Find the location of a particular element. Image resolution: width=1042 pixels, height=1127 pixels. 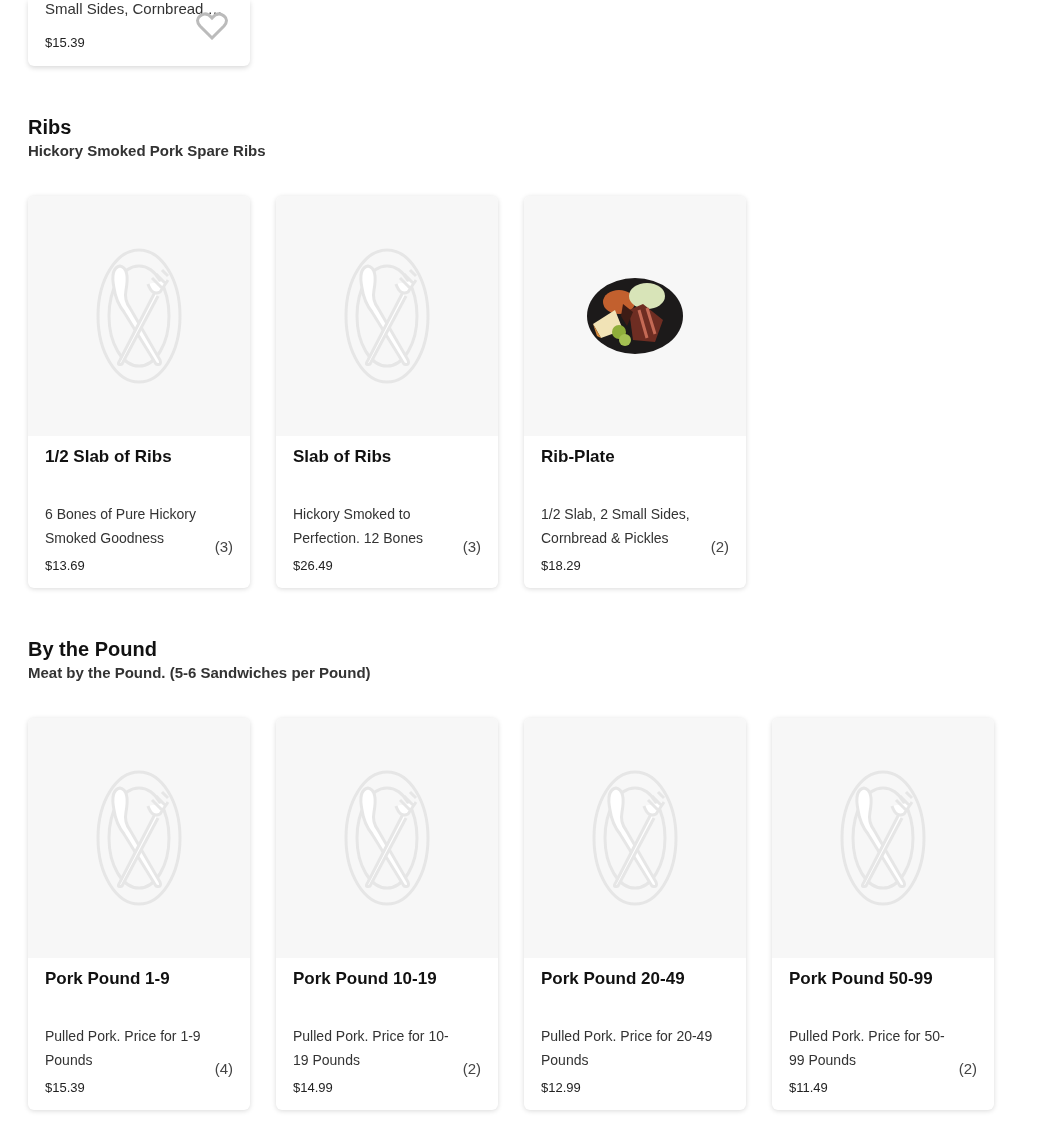

item-price: $26.49 is located at coordinates (313, 566).